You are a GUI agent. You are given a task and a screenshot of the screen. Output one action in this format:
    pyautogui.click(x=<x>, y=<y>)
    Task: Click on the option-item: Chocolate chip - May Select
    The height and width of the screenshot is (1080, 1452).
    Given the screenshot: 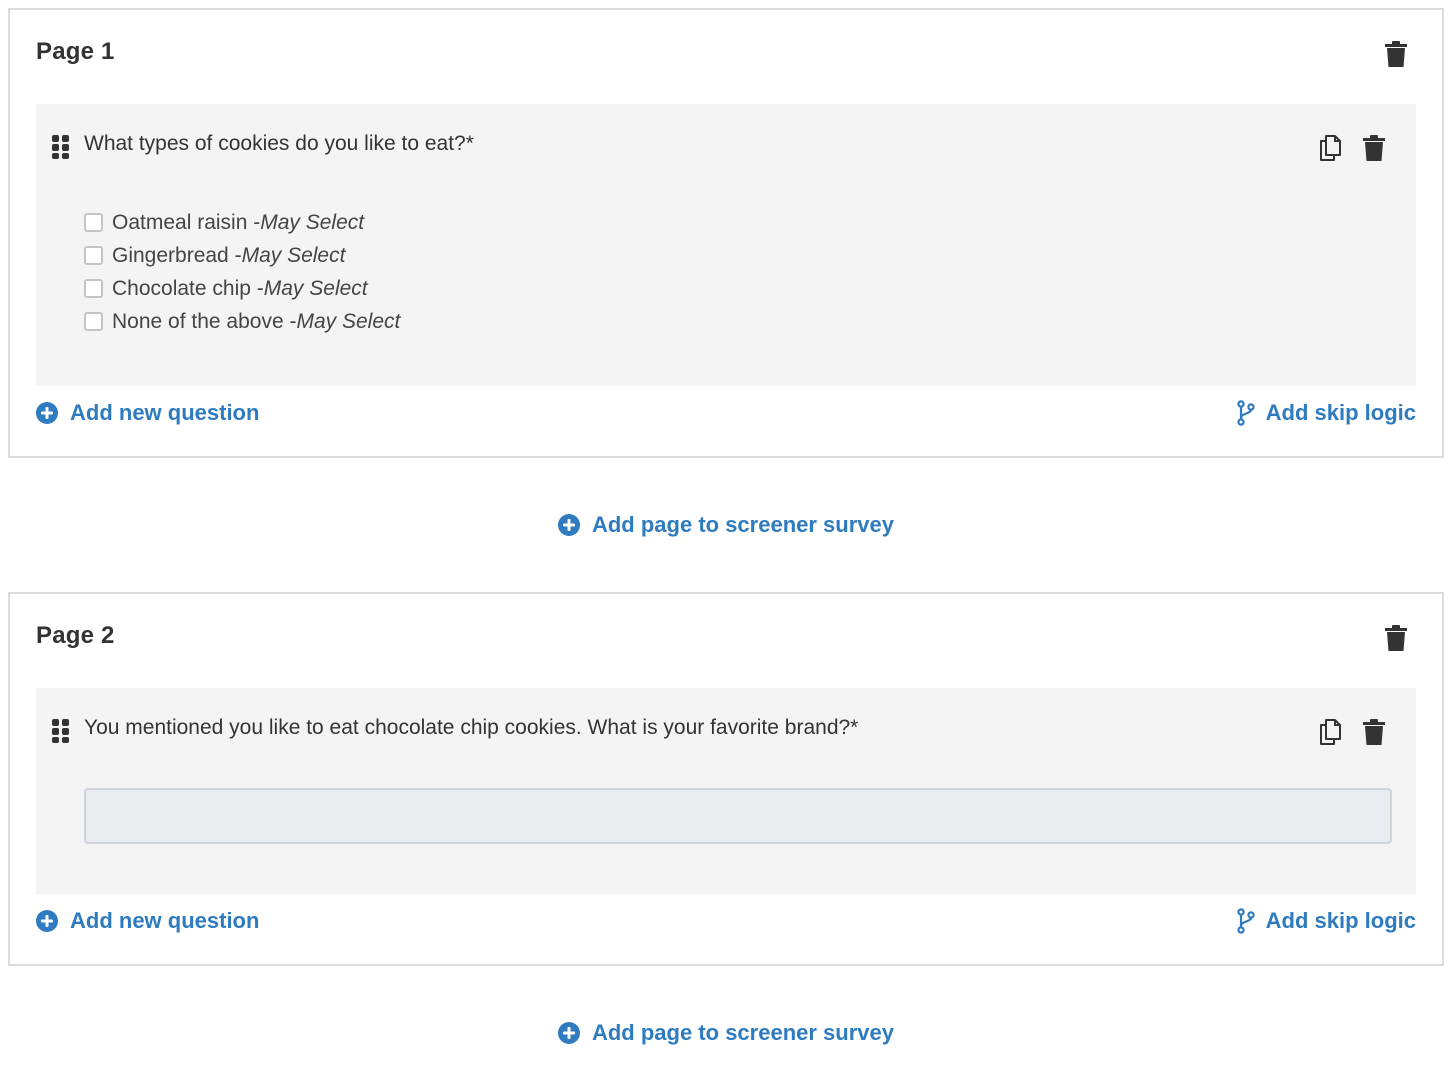 What is the action you would take?
    pyautogui.click(x=242, y=288)
    